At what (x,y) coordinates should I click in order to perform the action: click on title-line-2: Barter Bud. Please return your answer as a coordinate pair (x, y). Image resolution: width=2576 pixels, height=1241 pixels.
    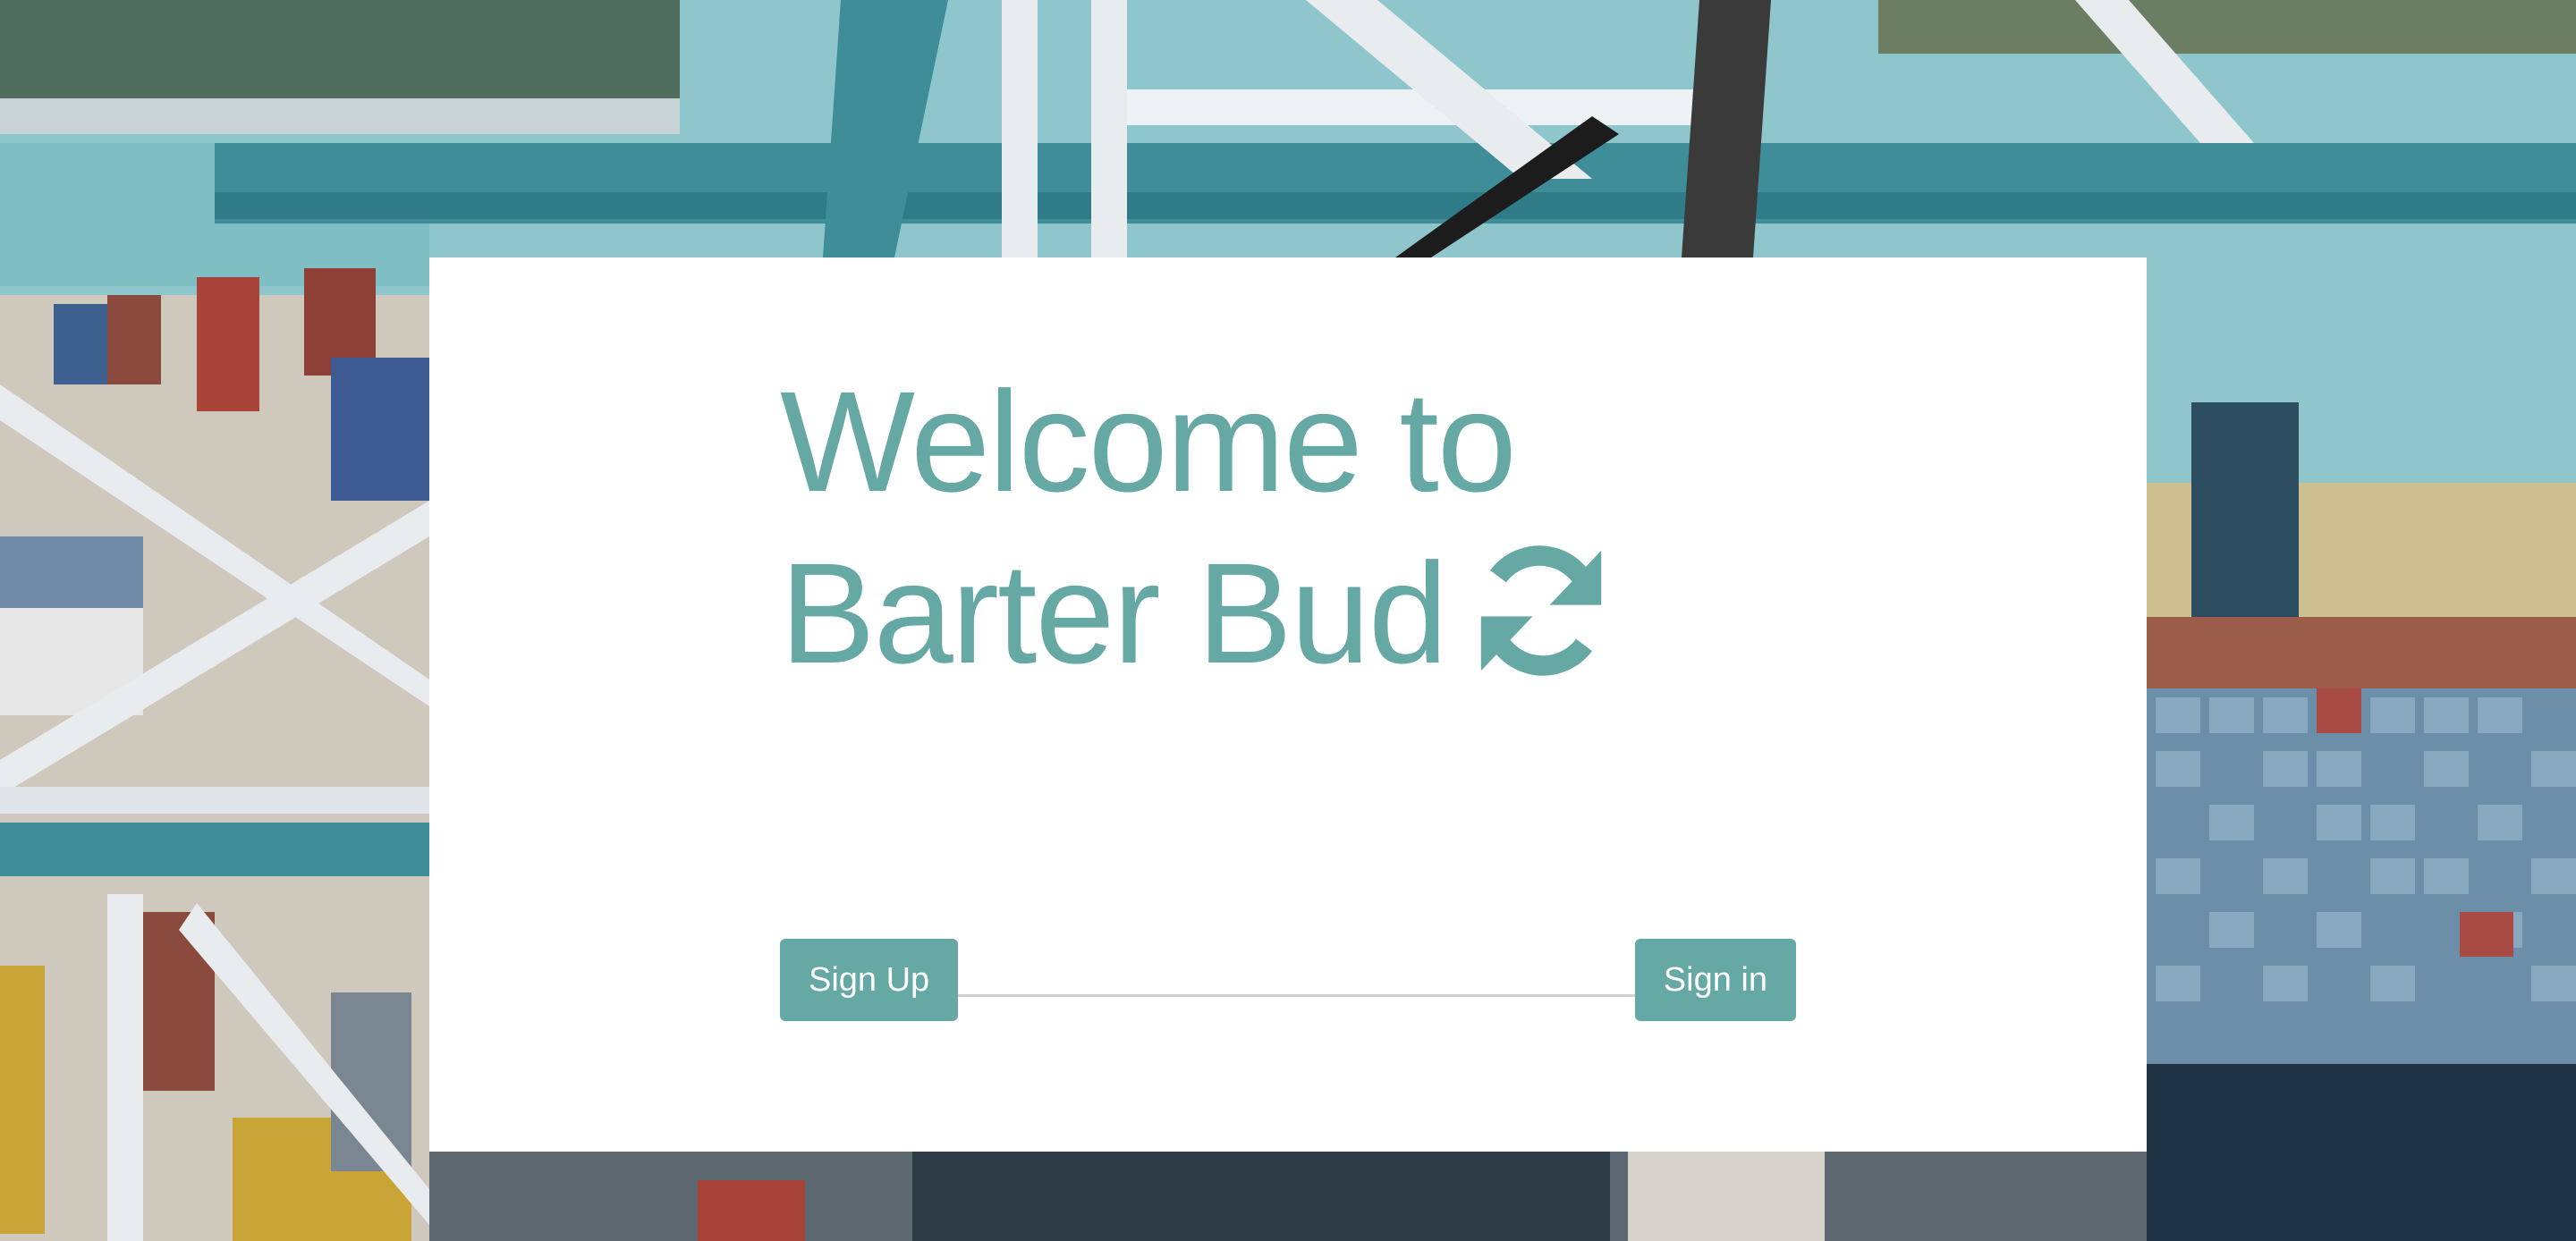
    Looking at the image, I should click on (1288, 613).